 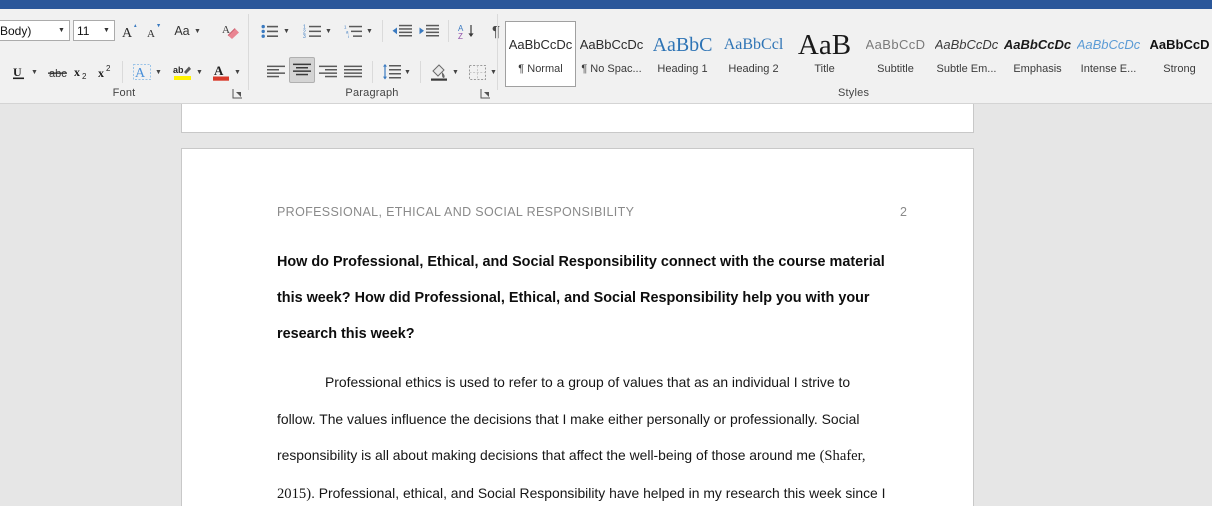 I want to click on style-card-title: AaB Title, so click(x=824, y=54).